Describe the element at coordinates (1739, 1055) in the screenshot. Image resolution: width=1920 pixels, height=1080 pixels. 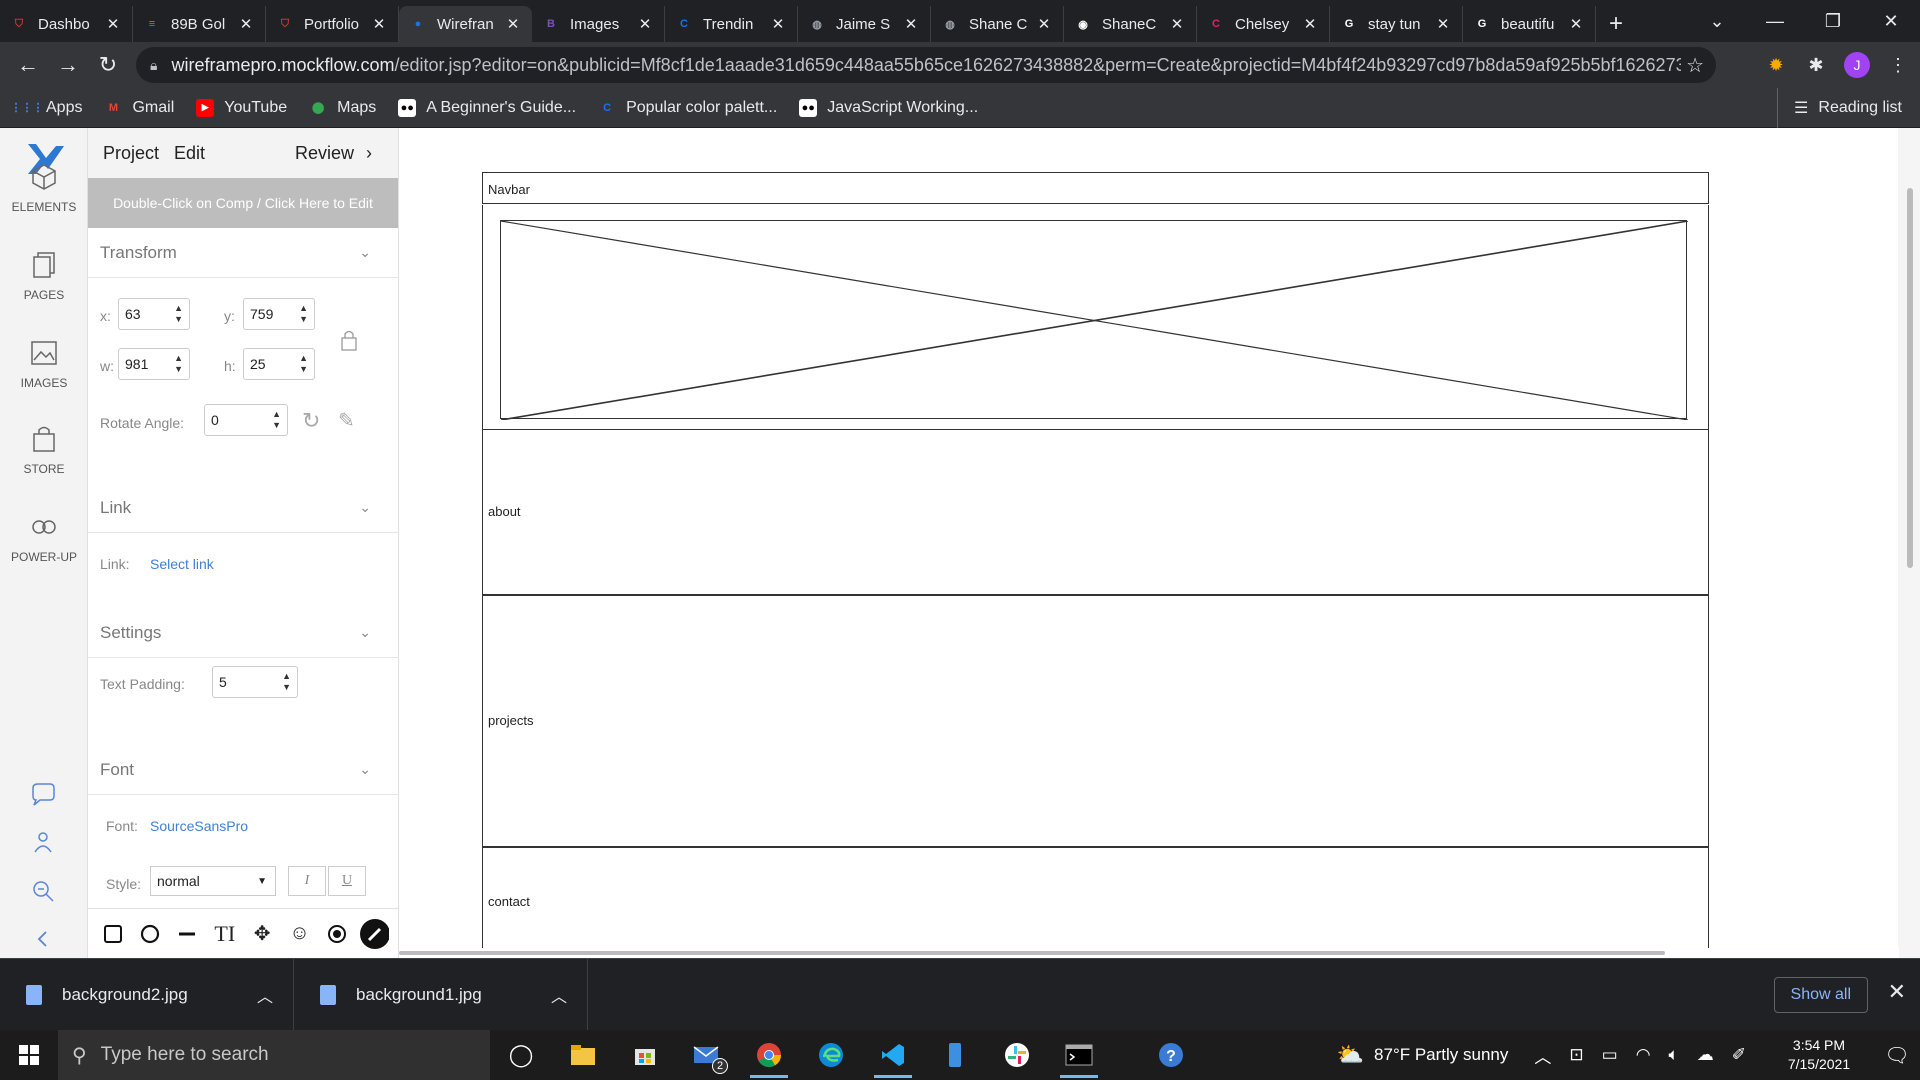
I see `pen-workspace-icon: ✐` at that location.